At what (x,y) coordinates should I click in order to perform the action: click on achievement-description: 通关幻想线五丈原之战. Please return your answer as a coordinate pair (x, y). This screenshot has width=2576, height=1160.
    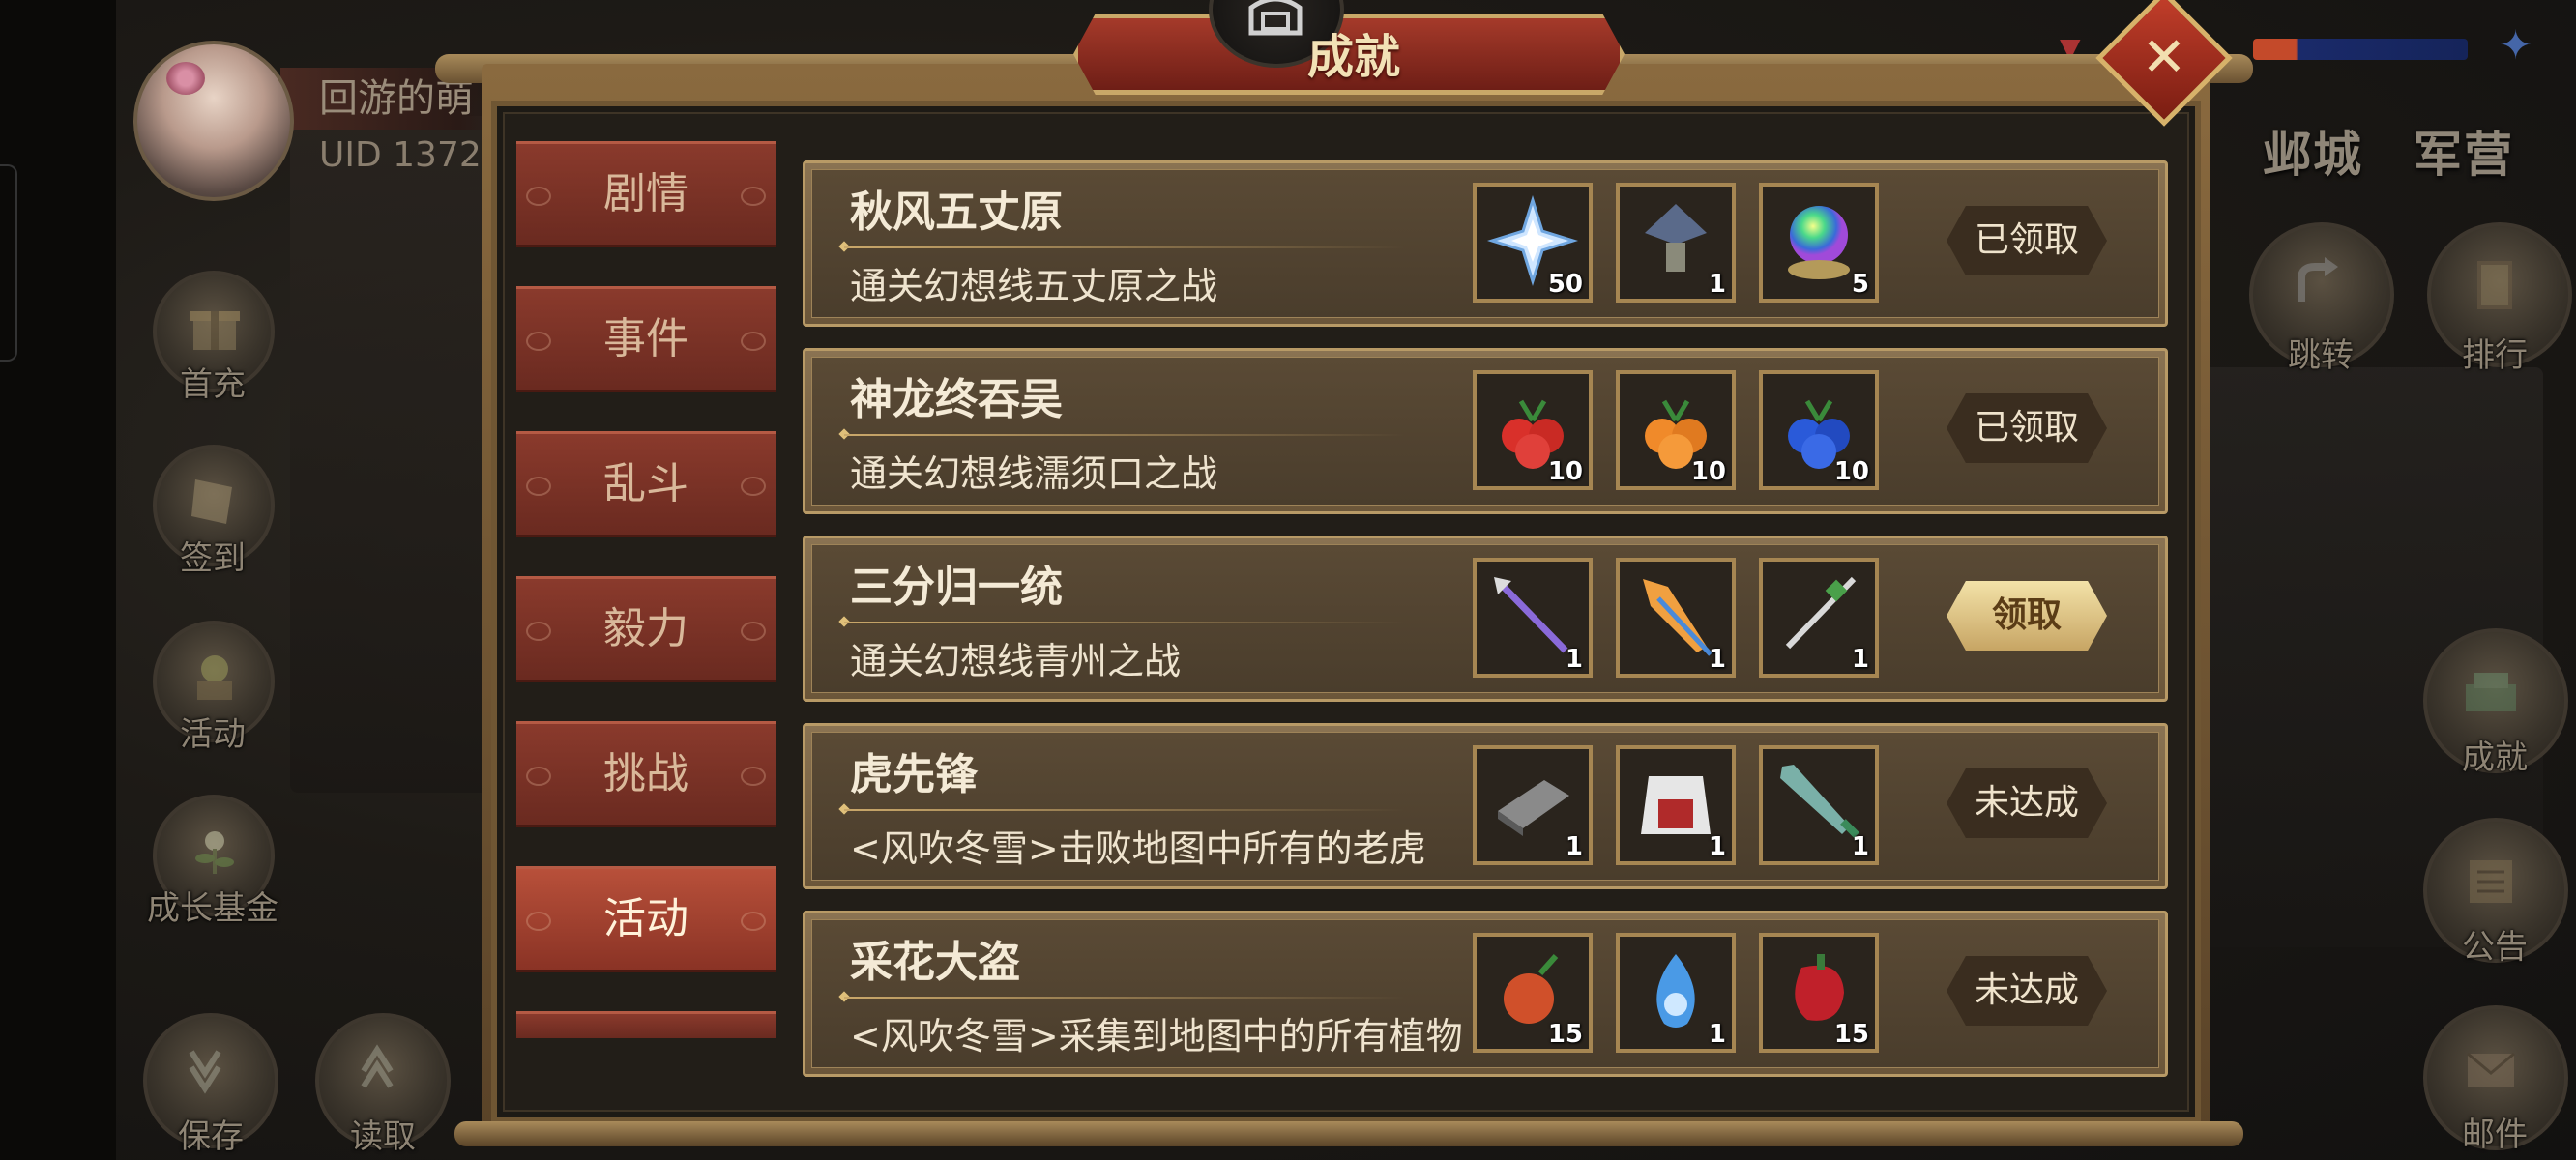
    Looking at the image, I should click on (1034, 286).